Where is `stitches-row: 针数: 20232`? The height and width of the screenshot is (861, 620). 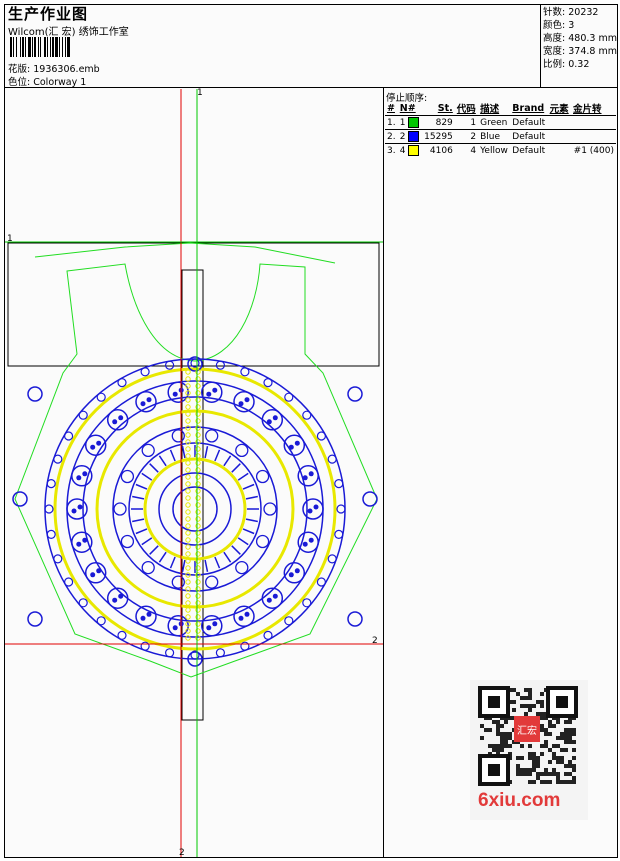
stitches-row: 针数: 20232 is located at coordinates (571, 12).